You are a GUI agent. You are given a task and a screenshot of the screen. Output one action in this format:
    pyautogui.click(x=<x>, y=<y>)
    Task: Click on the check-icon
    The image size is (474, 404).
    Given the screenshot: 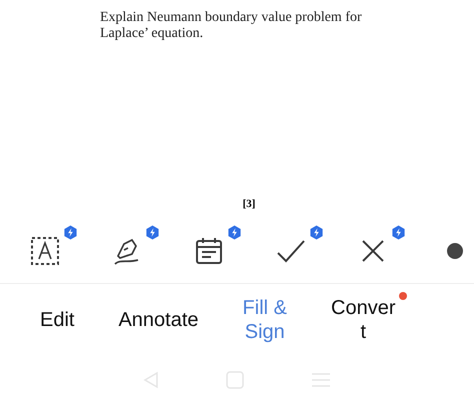 What is the action you would take?
    pyautogui.click(x=291, y=251)
    